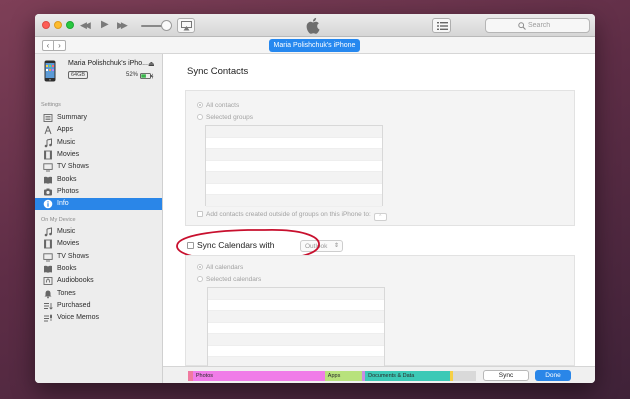 The image size is (630, 399). What do you see at coordinates (557, 25) in the screenshot?
I see `search-input` at bounding box center [557, 25].